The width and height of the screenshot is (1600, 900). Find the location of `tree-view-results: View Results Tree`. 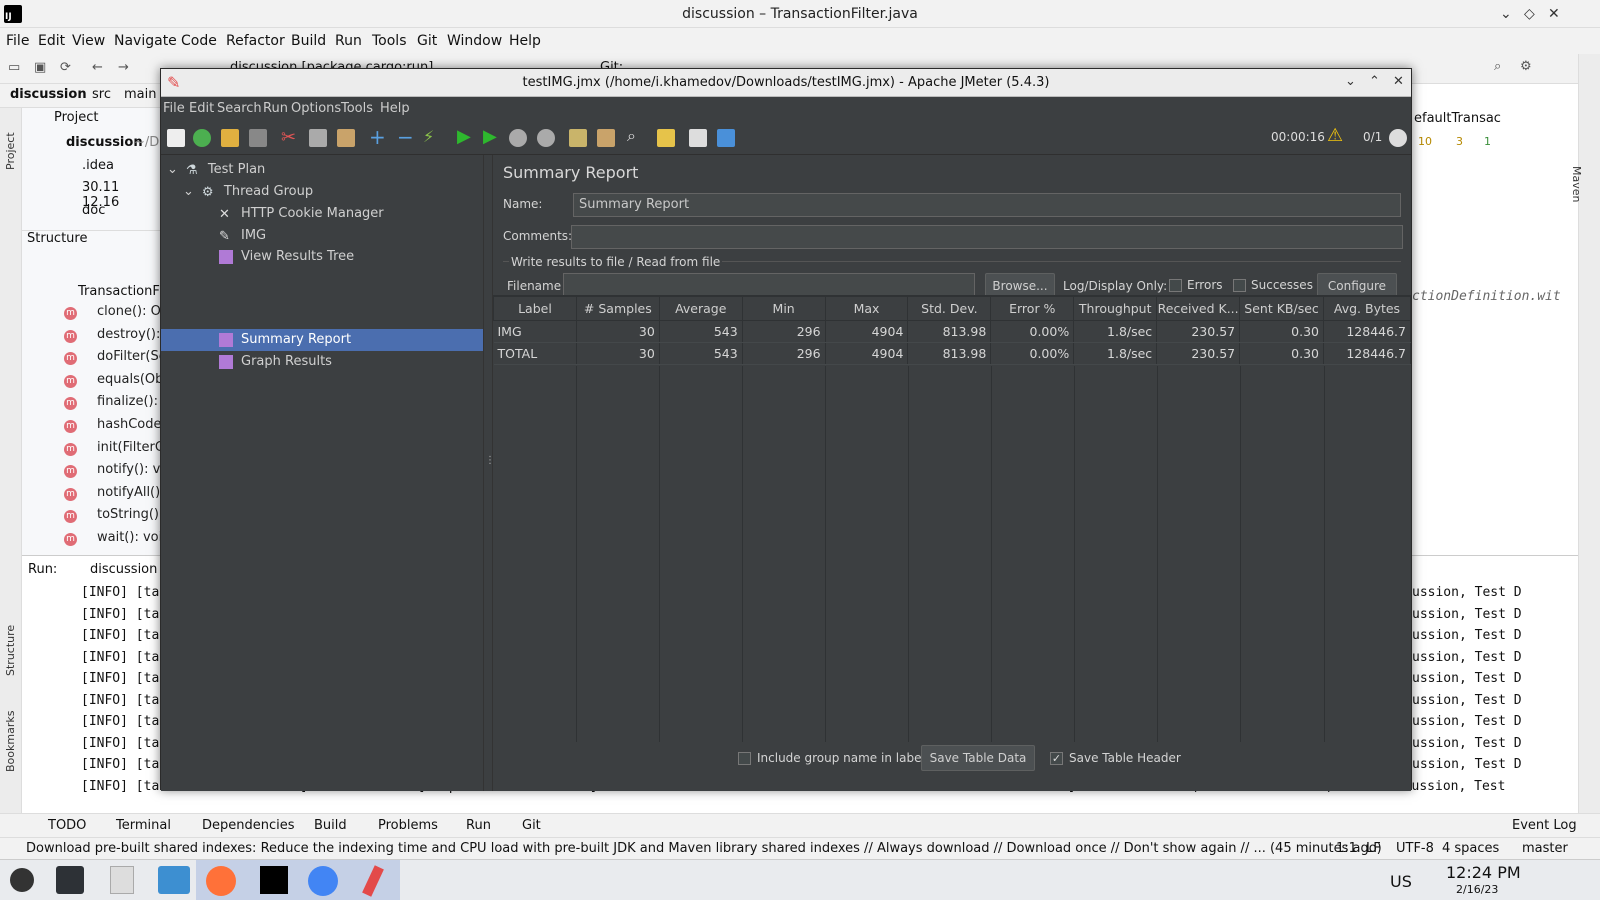

tree-view-results: View Results Tree is located at coordinates (286, 256).